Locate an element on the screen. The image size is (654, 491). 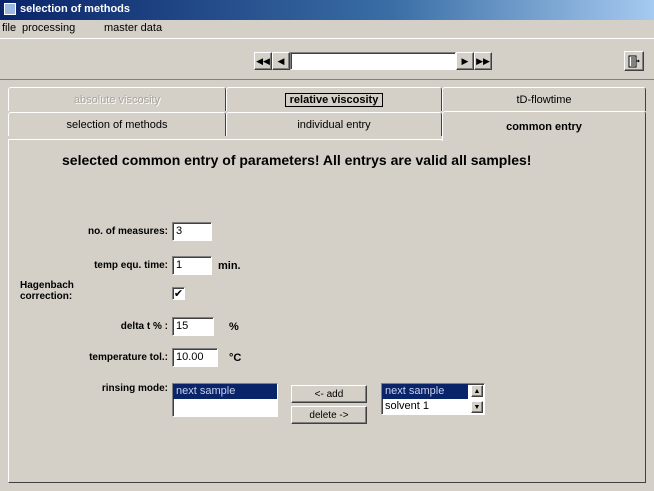
check-mark-icon: ✔ is located at coordinates (178, 294).